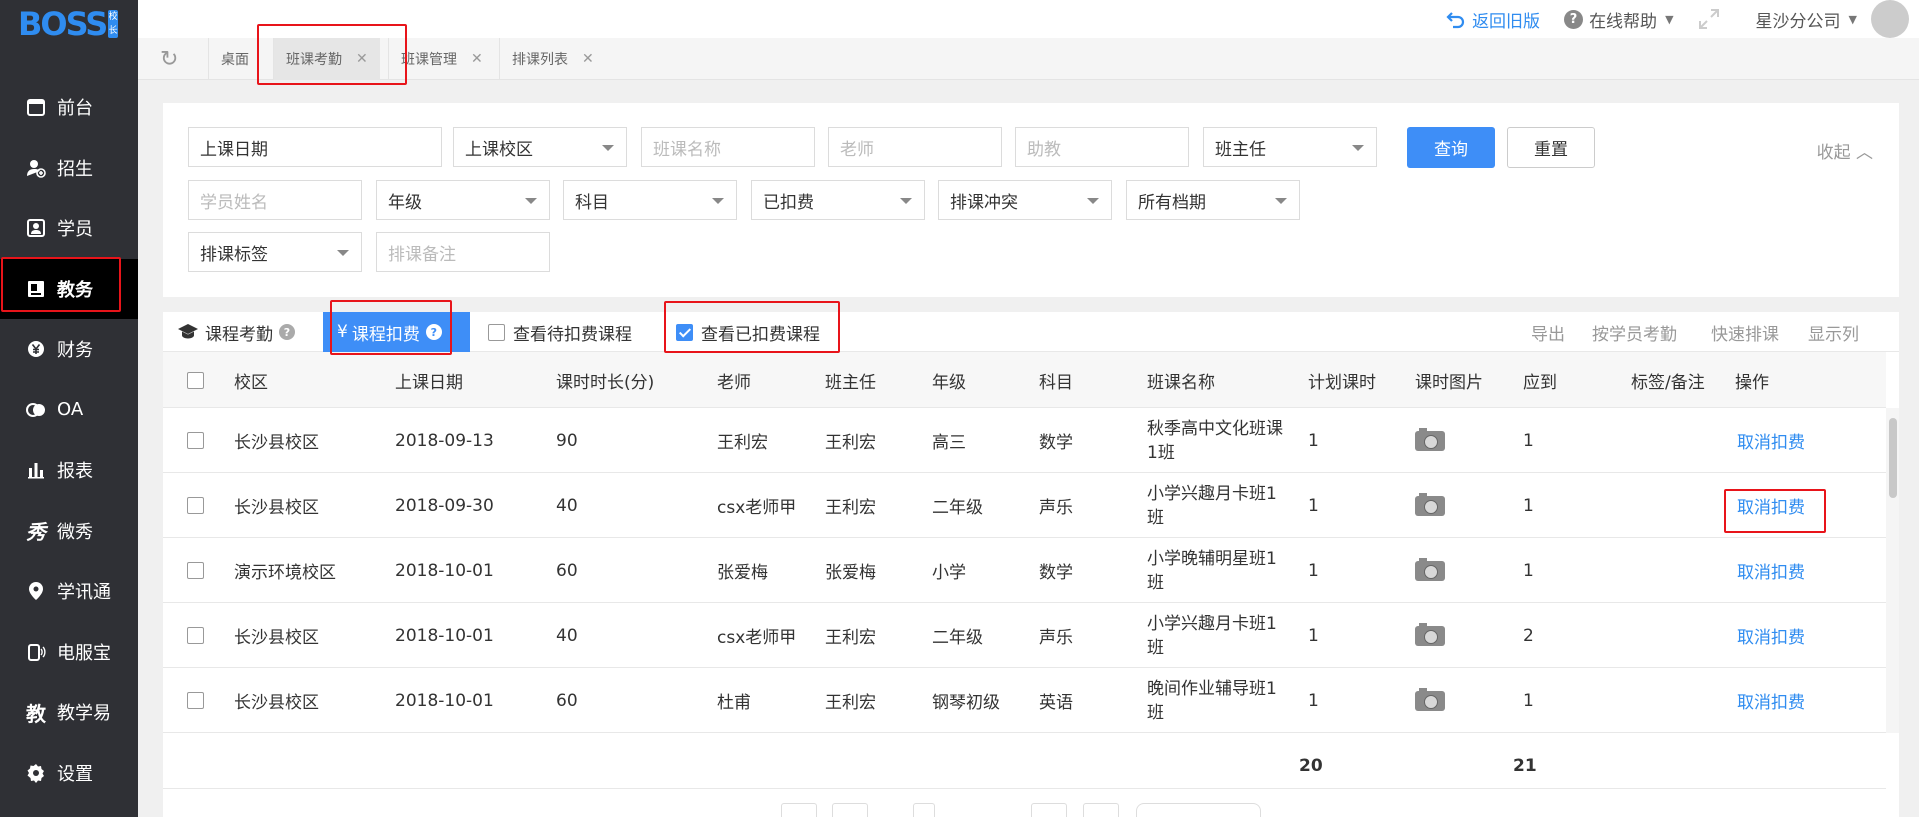 The image size is (1919, 817). Describe the element at coordinates (1806, 19) in the screenshot. I see `company-dropdown: 星沙分公司 ▼` at that location.